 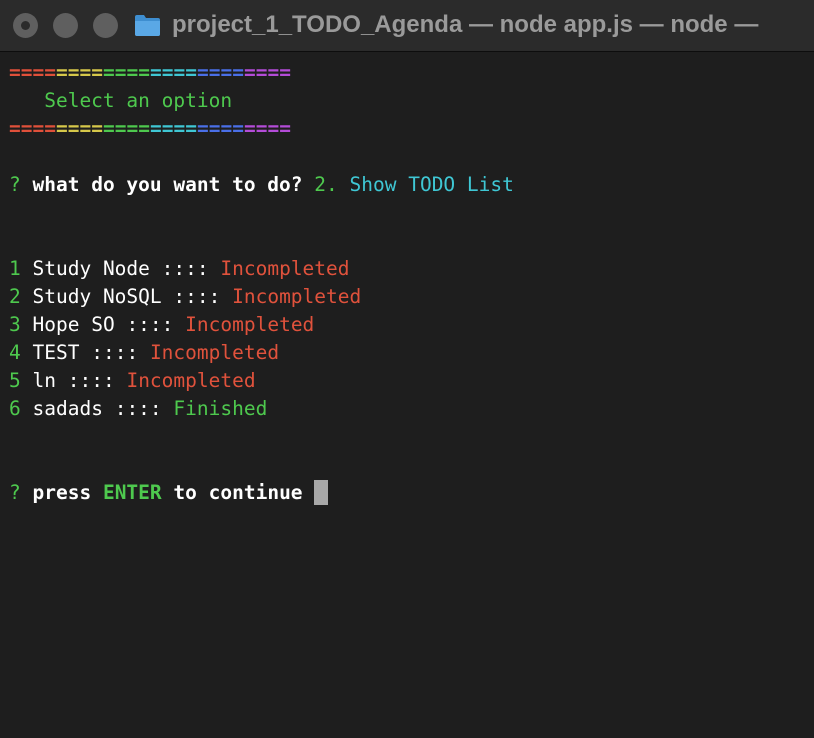 I want to click on todo-index: 6, so click(x=15, y=408).